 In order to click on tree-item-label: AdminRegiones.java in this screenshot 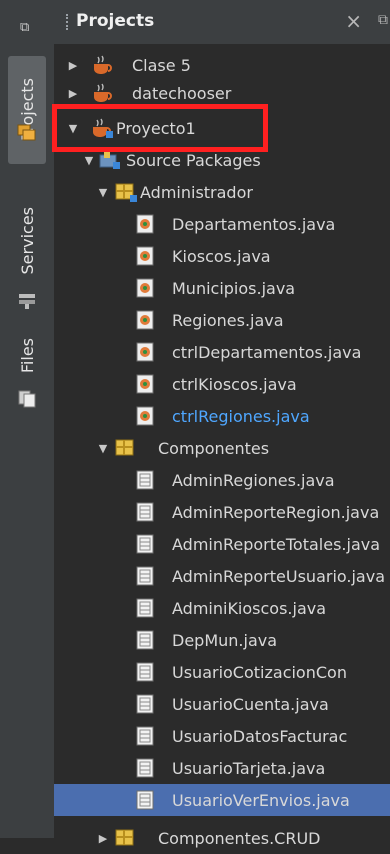, I will do `click(253, 480)`.